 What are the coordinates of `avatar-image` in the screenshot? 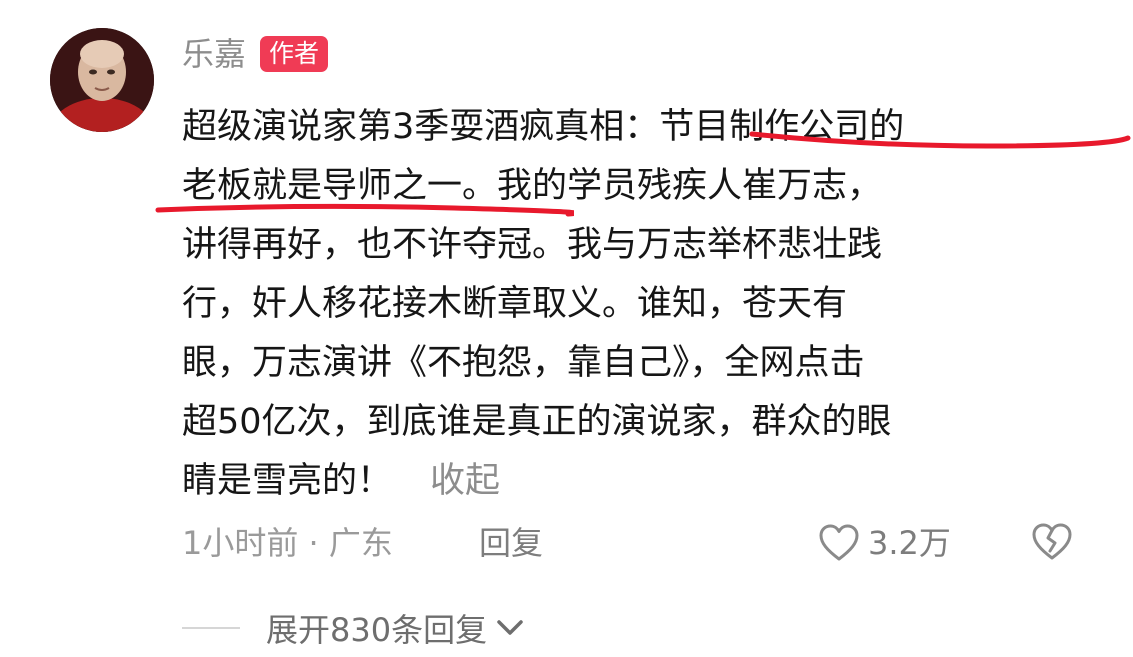 It's located at (102, 80).